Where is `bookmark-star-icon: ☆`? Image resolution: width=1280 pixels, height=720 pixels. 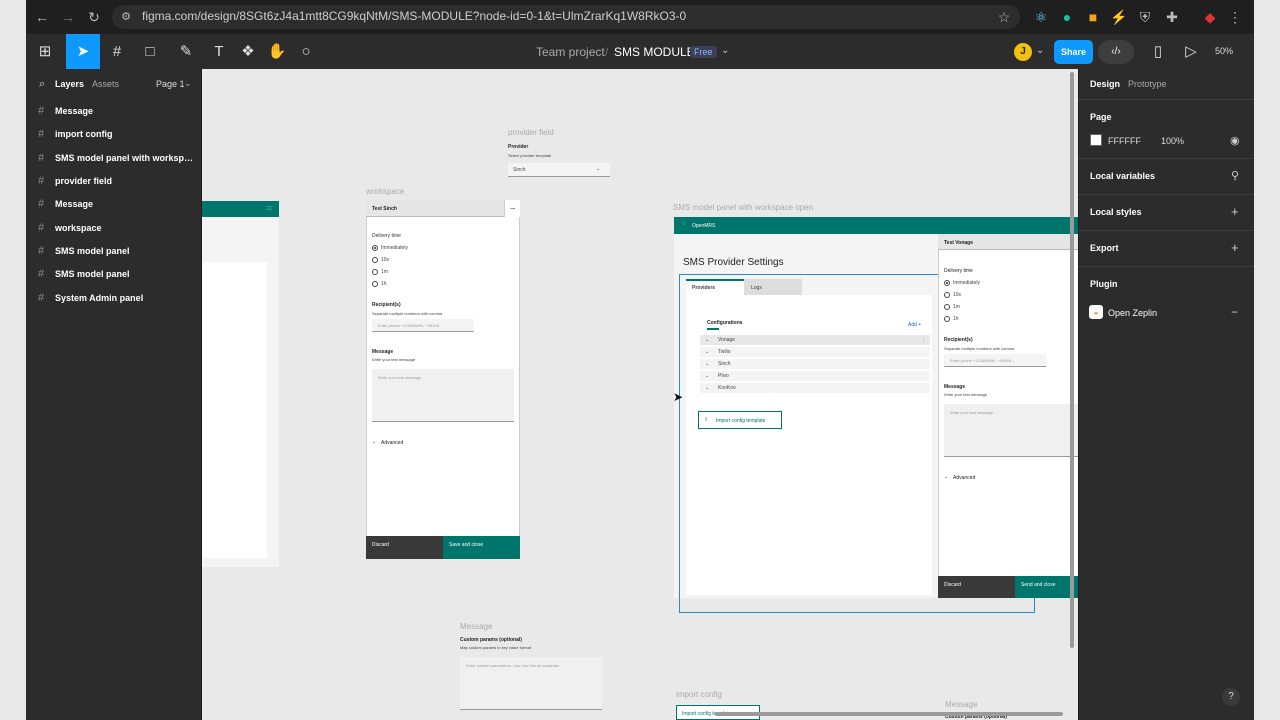
bookmark-star-icon: ☆ is located at coordinates (1004, 17).